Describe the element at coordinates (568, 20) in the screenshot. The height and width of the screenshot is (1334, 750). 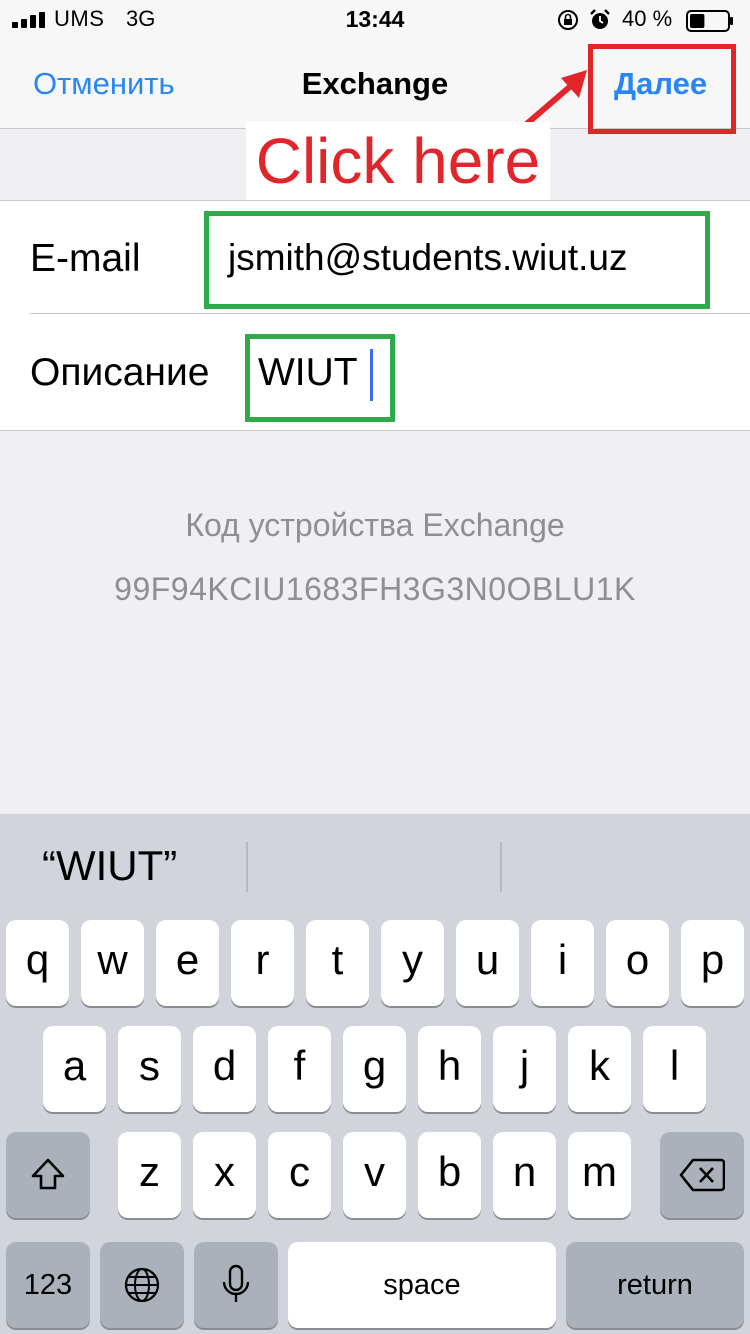
I see `rotation-lock-icon` at that location.